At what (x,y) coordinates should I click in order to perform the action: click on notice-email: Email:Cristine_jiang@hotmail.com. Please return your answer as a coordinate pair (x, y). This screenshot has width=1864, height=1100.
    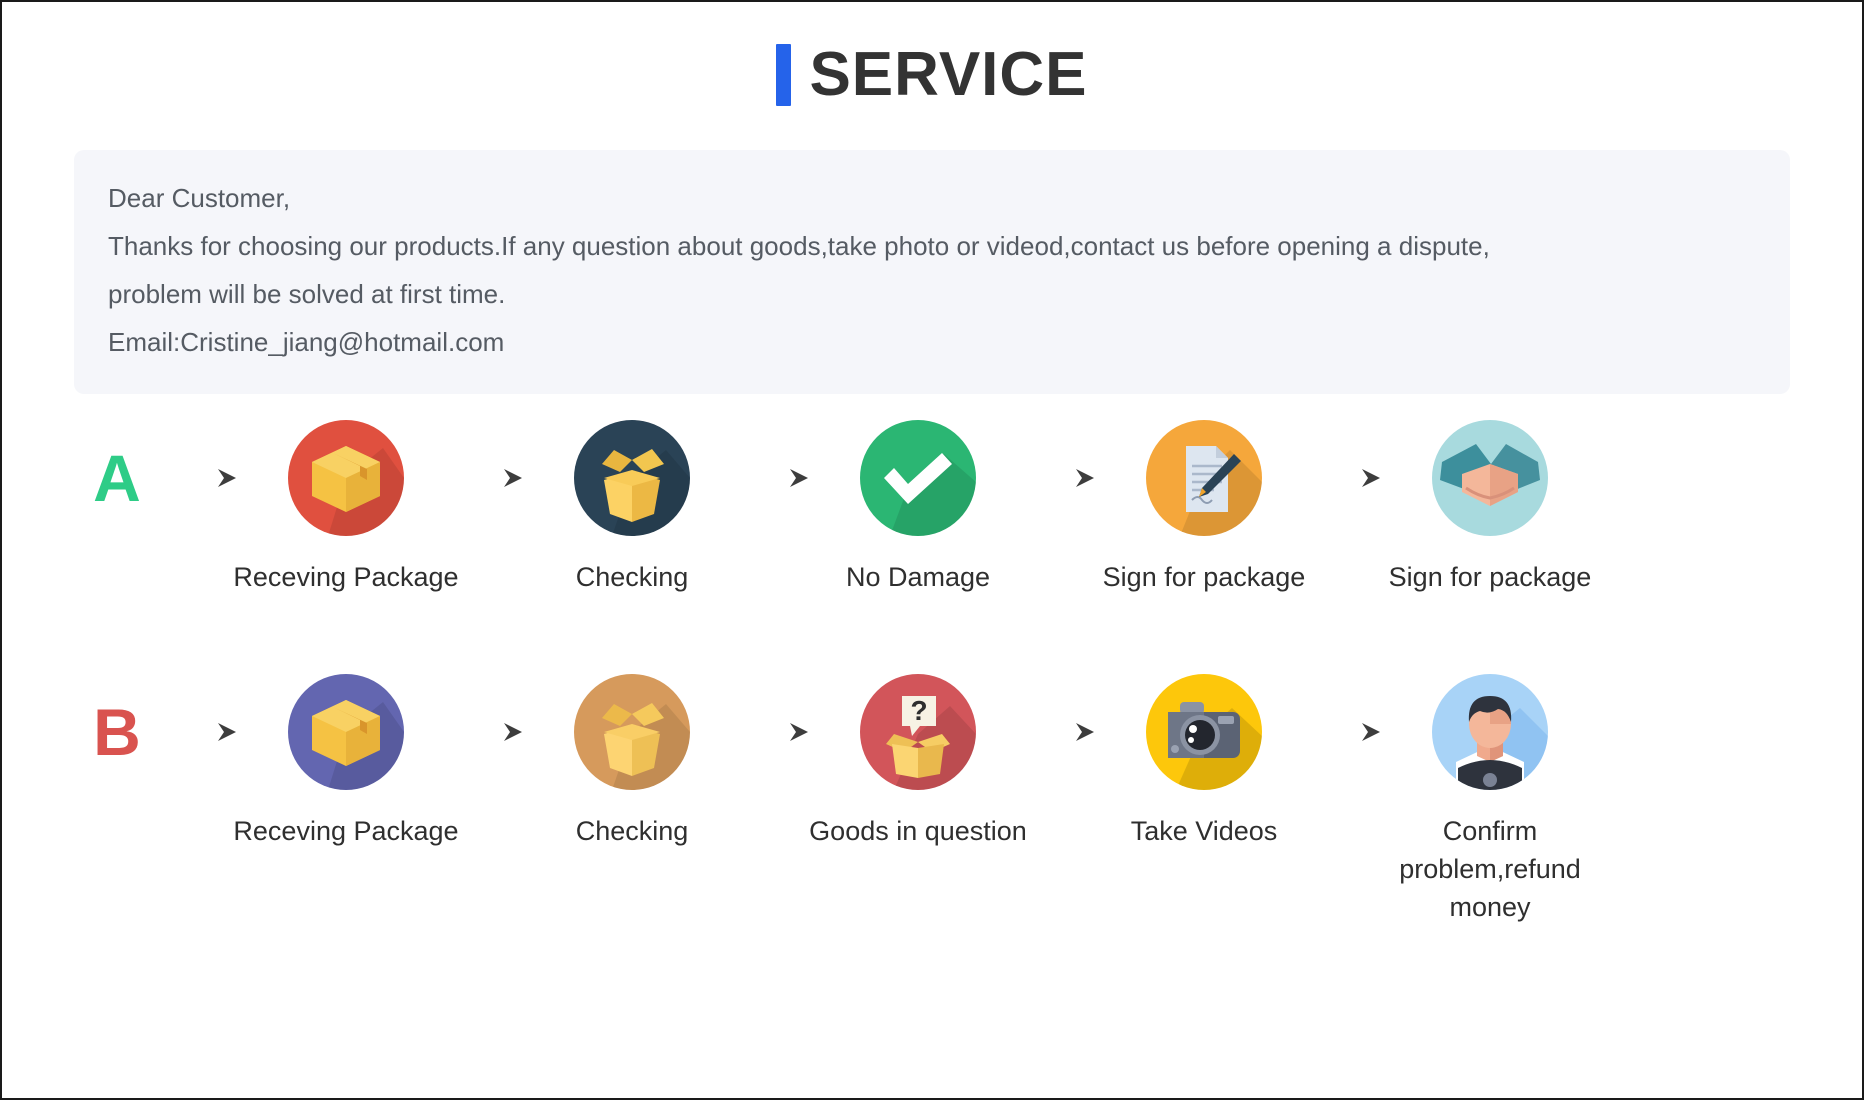
    Looking at the image, I should click on (306, 342).